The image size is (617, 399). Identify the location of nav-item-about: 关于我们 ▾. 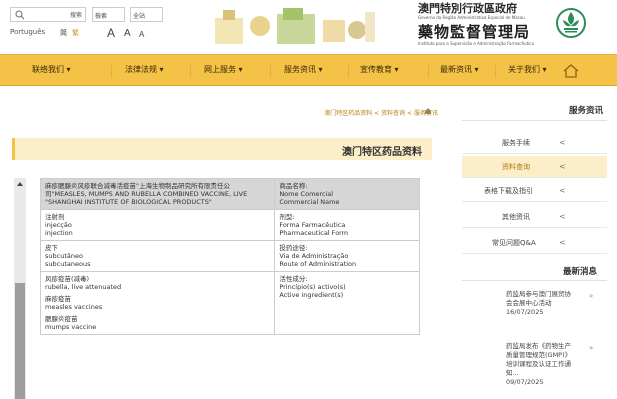
(527, 69).